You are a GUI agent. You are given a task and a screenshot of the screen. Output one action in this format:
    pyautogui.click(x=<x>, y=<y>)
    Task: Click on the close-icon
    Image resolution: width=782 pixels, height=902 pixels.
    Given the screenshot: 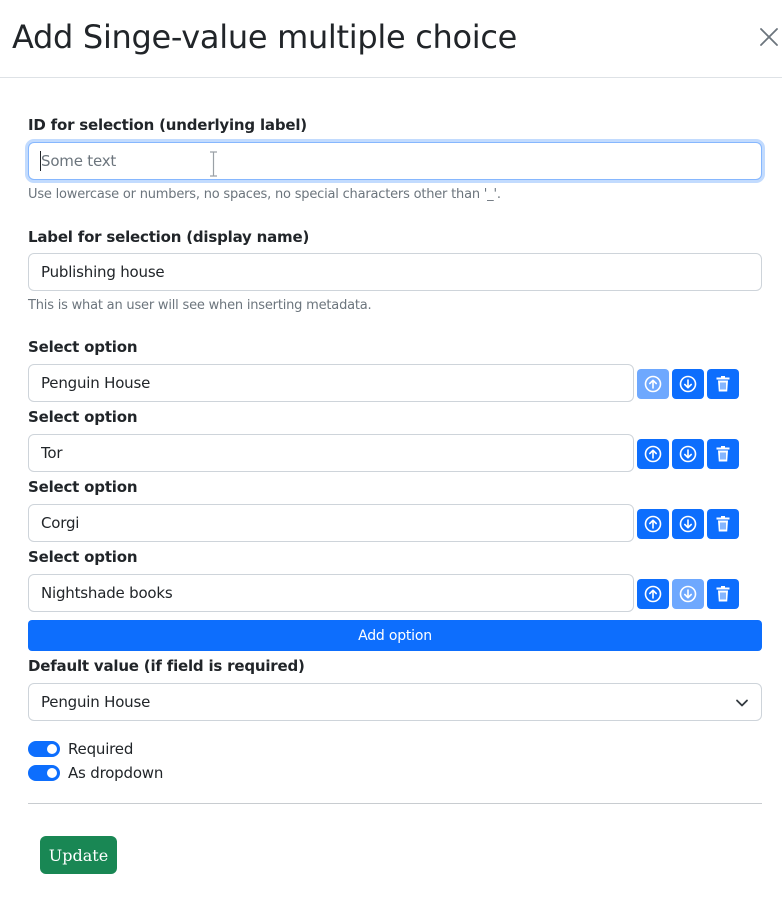 What is the action you would take?
    pyautogui.click(x=769, y=37)
    